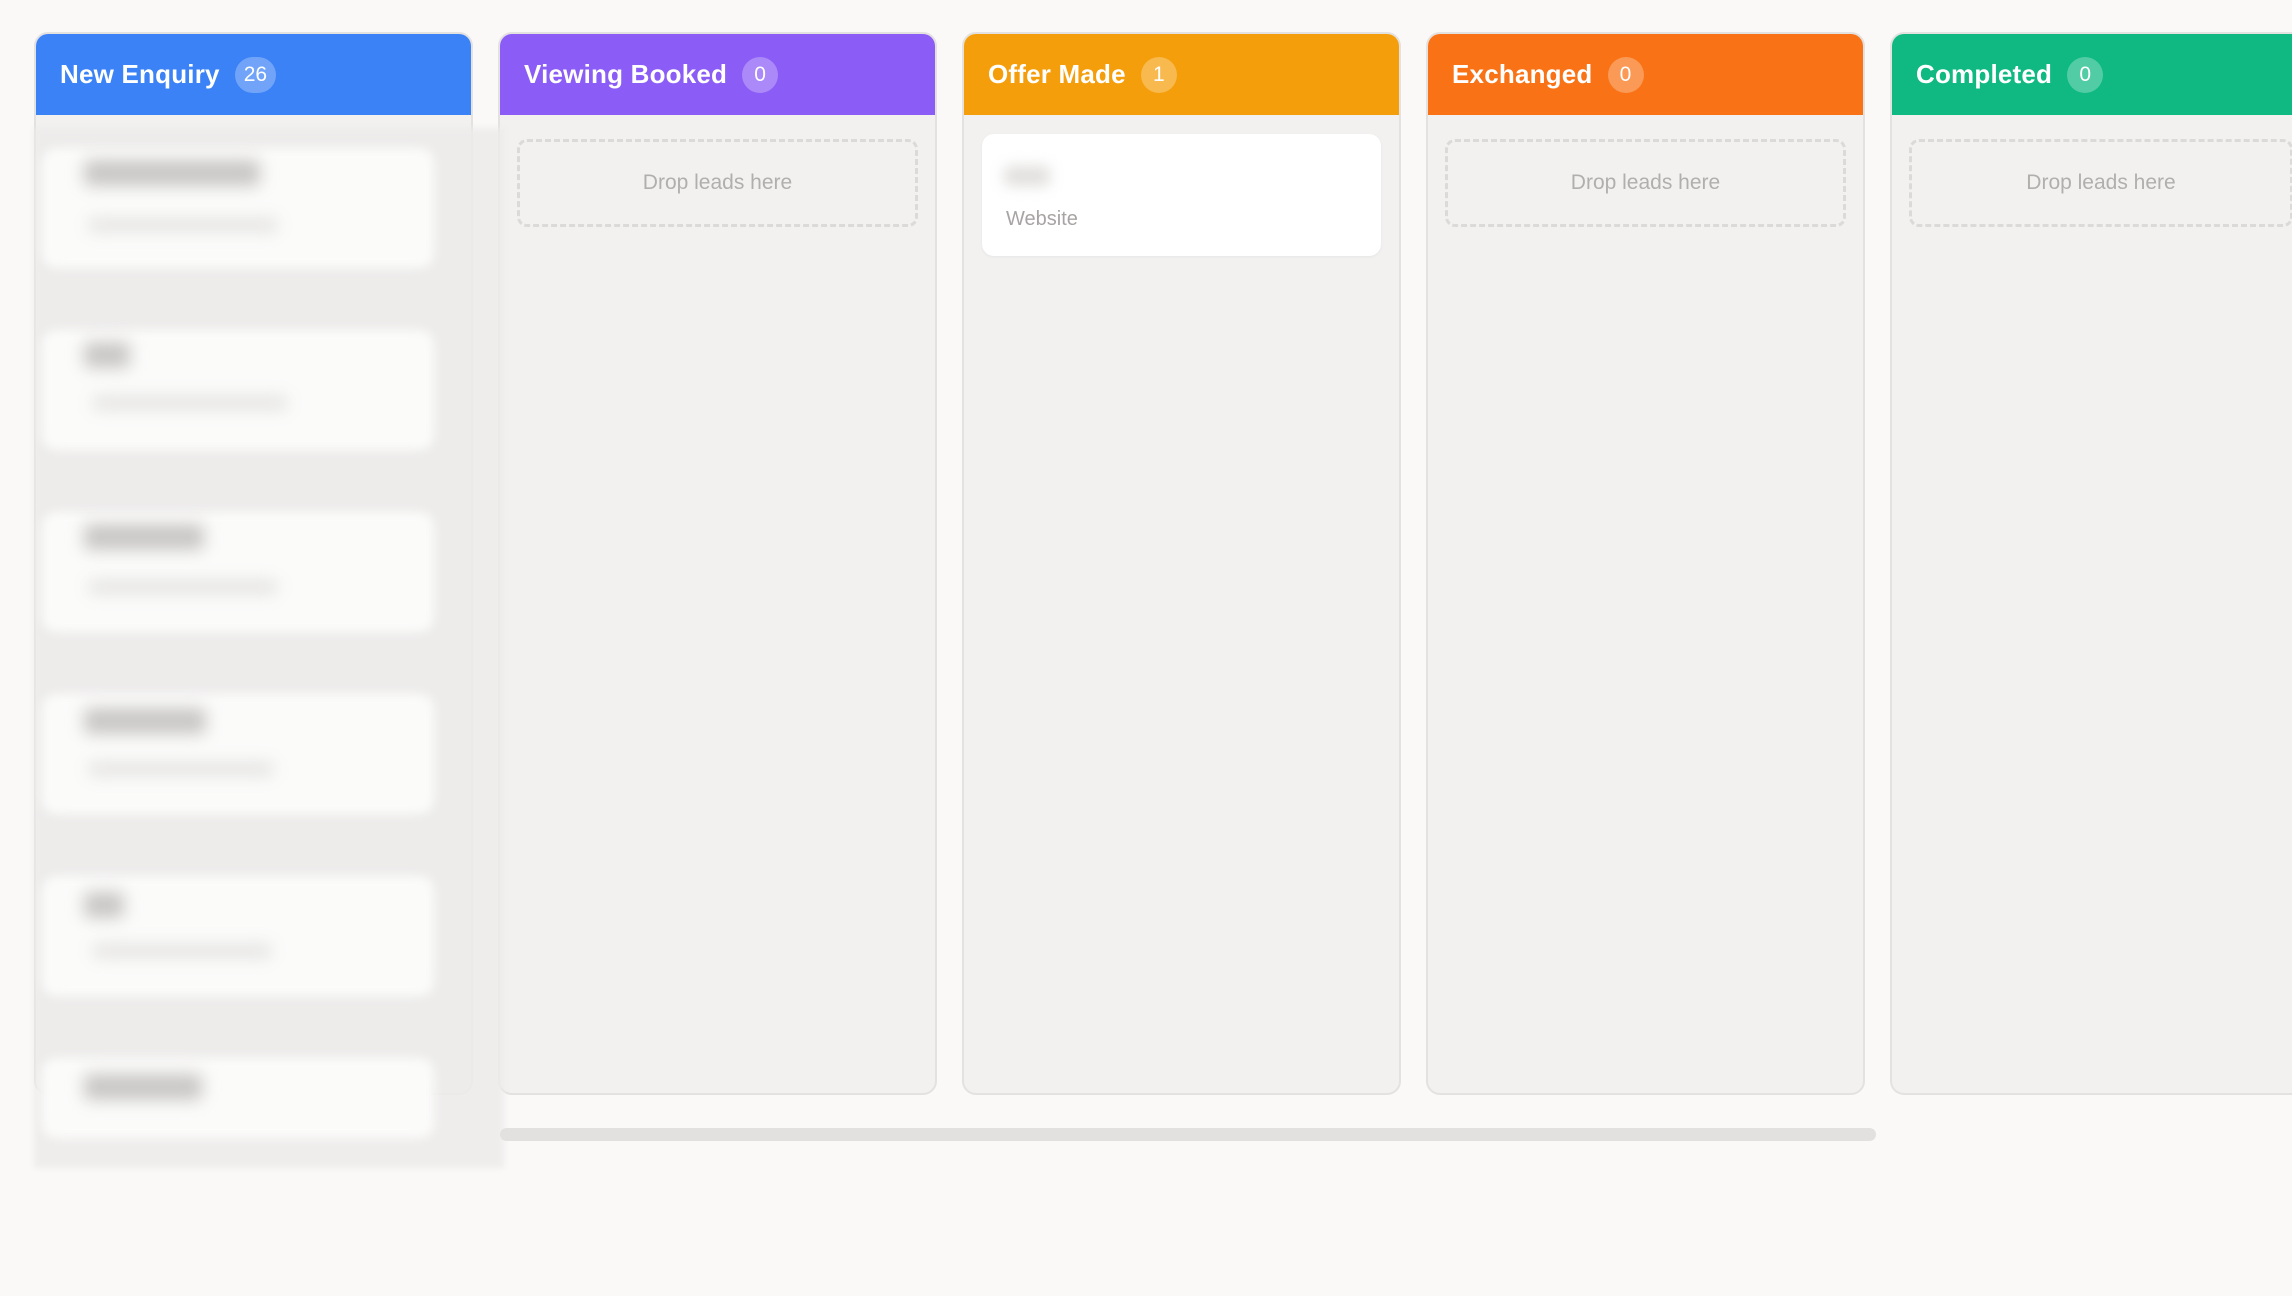  Describe the element at coordinates (1042, 219) in the screenshot. I see `lead-source: Website` at that location.